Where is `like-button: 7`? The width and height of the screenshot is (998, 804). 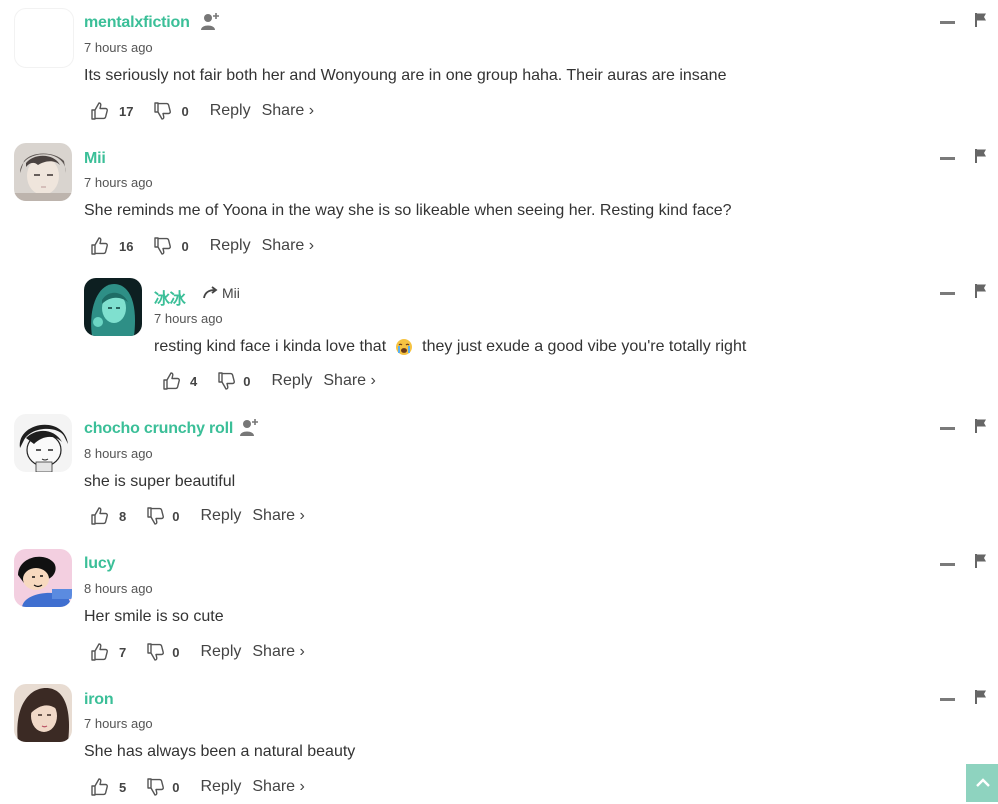
like-button: 7 is located at coordinates (108, 652).